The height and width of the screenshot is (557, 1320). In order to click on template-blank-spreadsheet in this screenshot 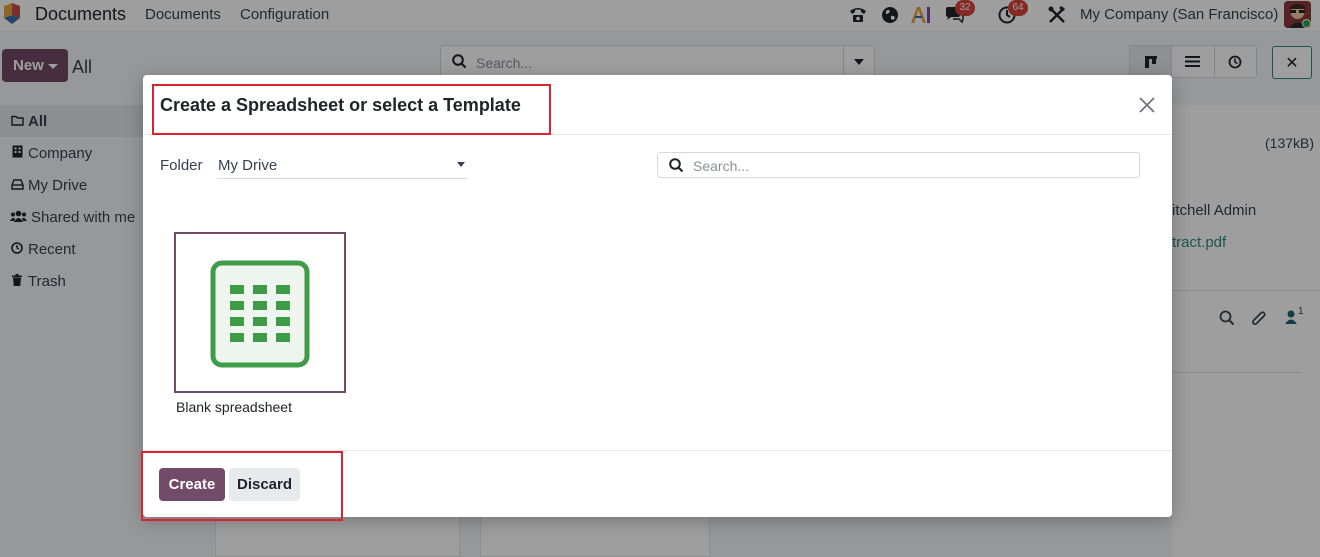, I will do `click(260, 312)`.